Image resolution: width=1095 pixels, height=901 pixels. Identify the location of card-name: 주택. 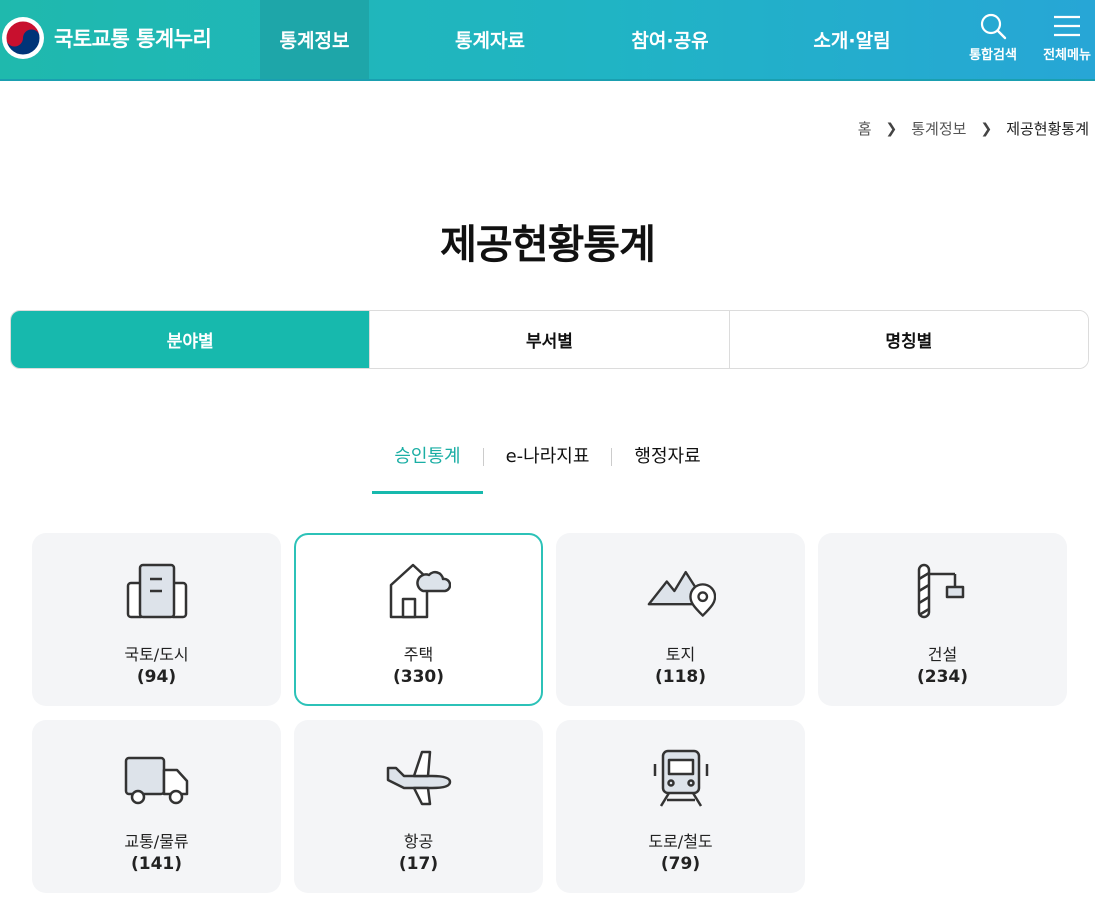
(418, 654).